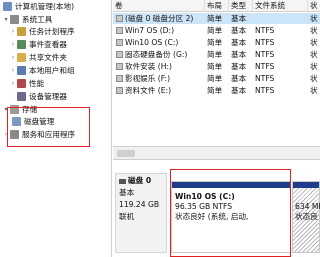 This screenshot has width=320, height=257. I want to click on table-row: 固态硬盘备份 (G:) 简单 基本 NTFS 状, so click(216, 54).